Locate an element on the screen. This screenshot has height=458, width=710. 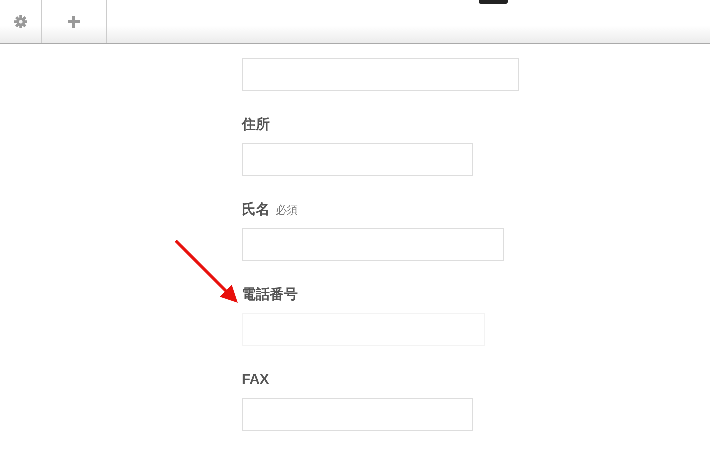
annotation-arrow is located at coordinates (206, 271).